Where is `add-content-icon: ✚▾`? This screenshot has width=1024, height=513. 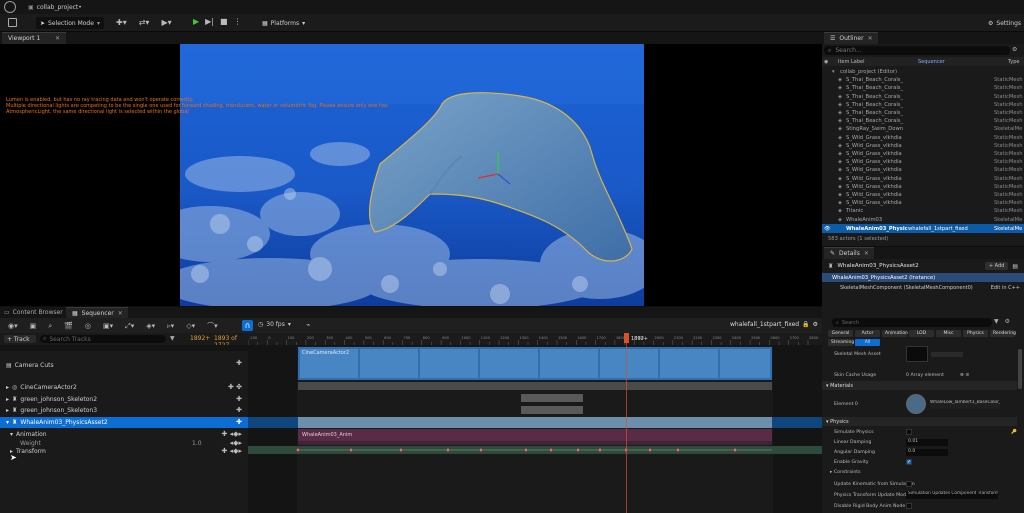
add-content-icon: ✚▾ is located at coordinates (121, 22).